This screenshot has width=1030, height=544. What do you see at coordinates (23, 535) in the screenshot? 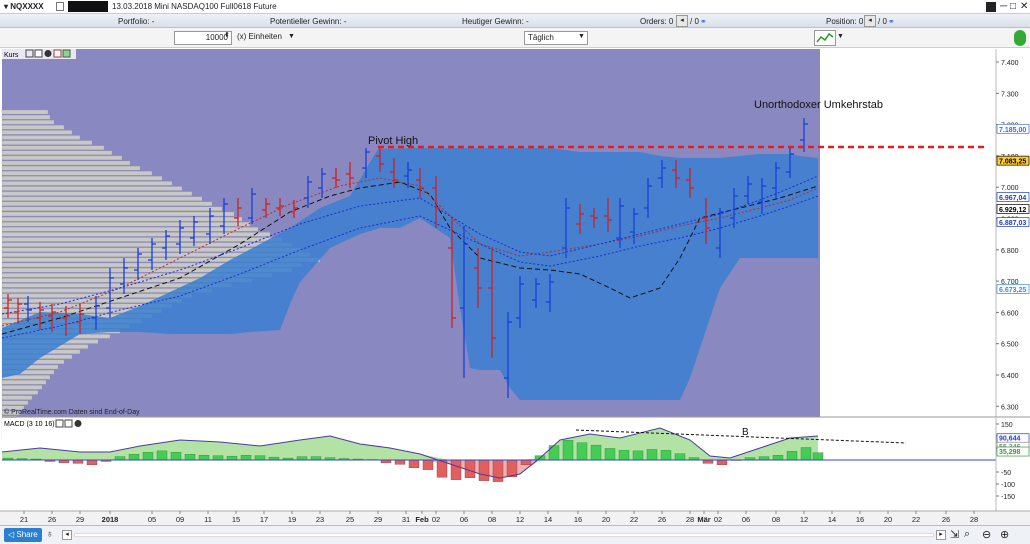
I see `share-button: ◁ Share` at bounding box center [23, 535].